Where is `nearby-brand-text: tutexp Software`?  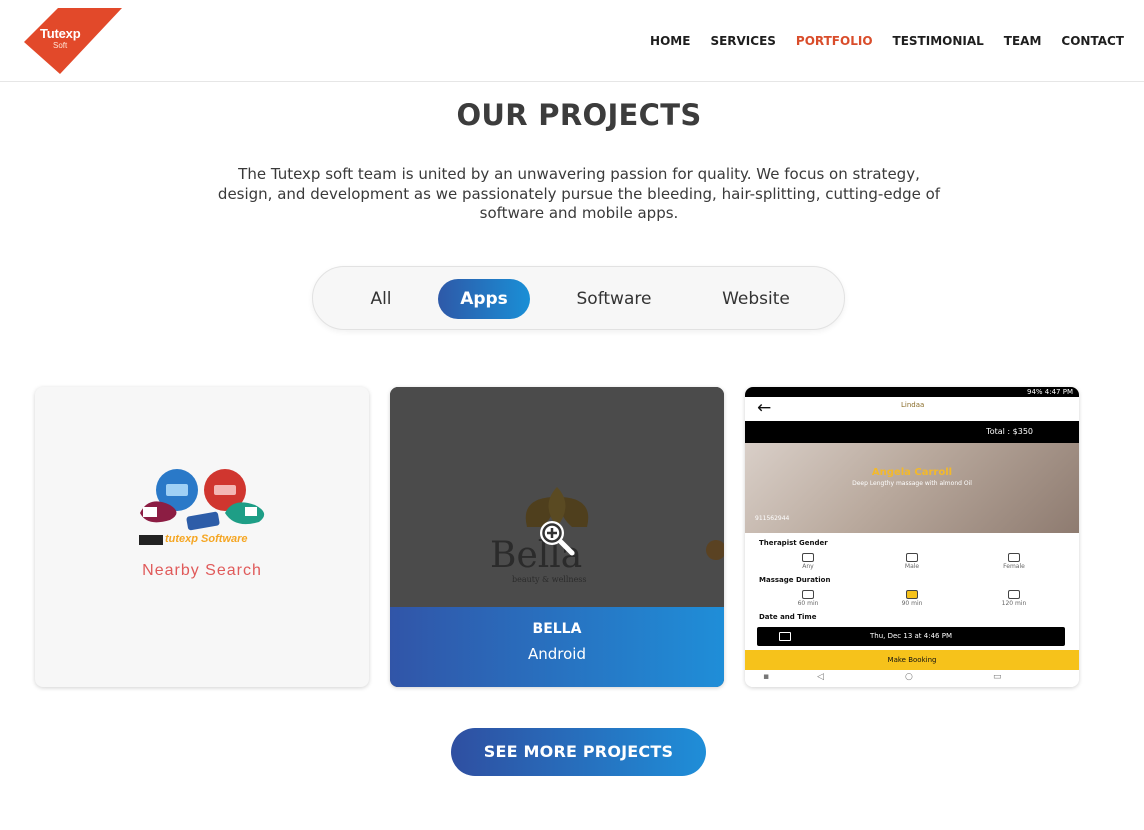 nearby-brand-text: tutexp Software is located at coordinates (206, 539).